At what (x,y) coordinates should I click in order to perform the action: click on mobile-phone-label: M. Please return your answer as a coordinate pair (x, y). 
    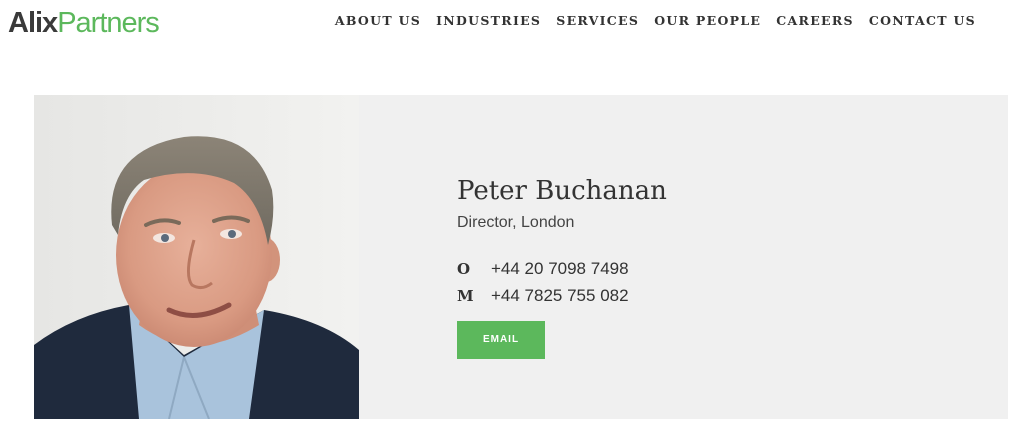
    Looking at the image, I should click on (465, 295).